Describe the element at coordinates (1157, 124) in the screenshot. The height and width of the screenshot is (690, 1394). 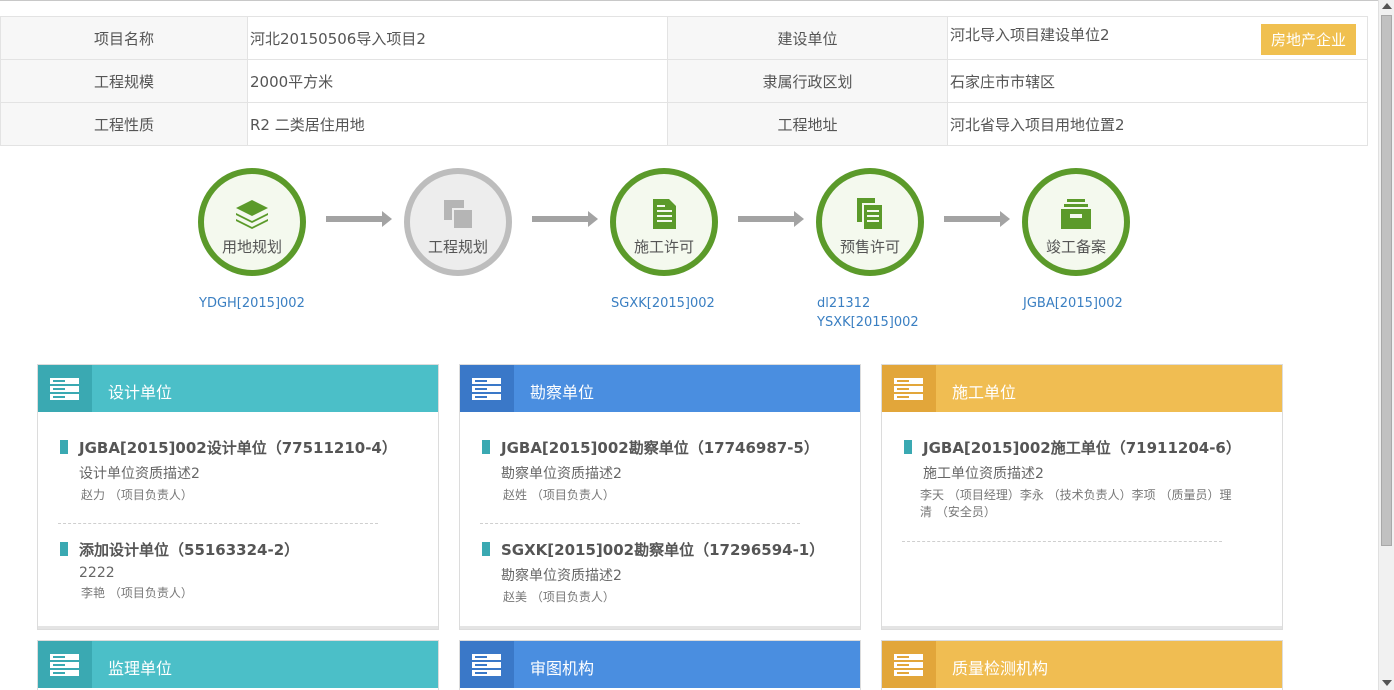
I see `info-value: 河北省导入项目用地位置2` at that location.